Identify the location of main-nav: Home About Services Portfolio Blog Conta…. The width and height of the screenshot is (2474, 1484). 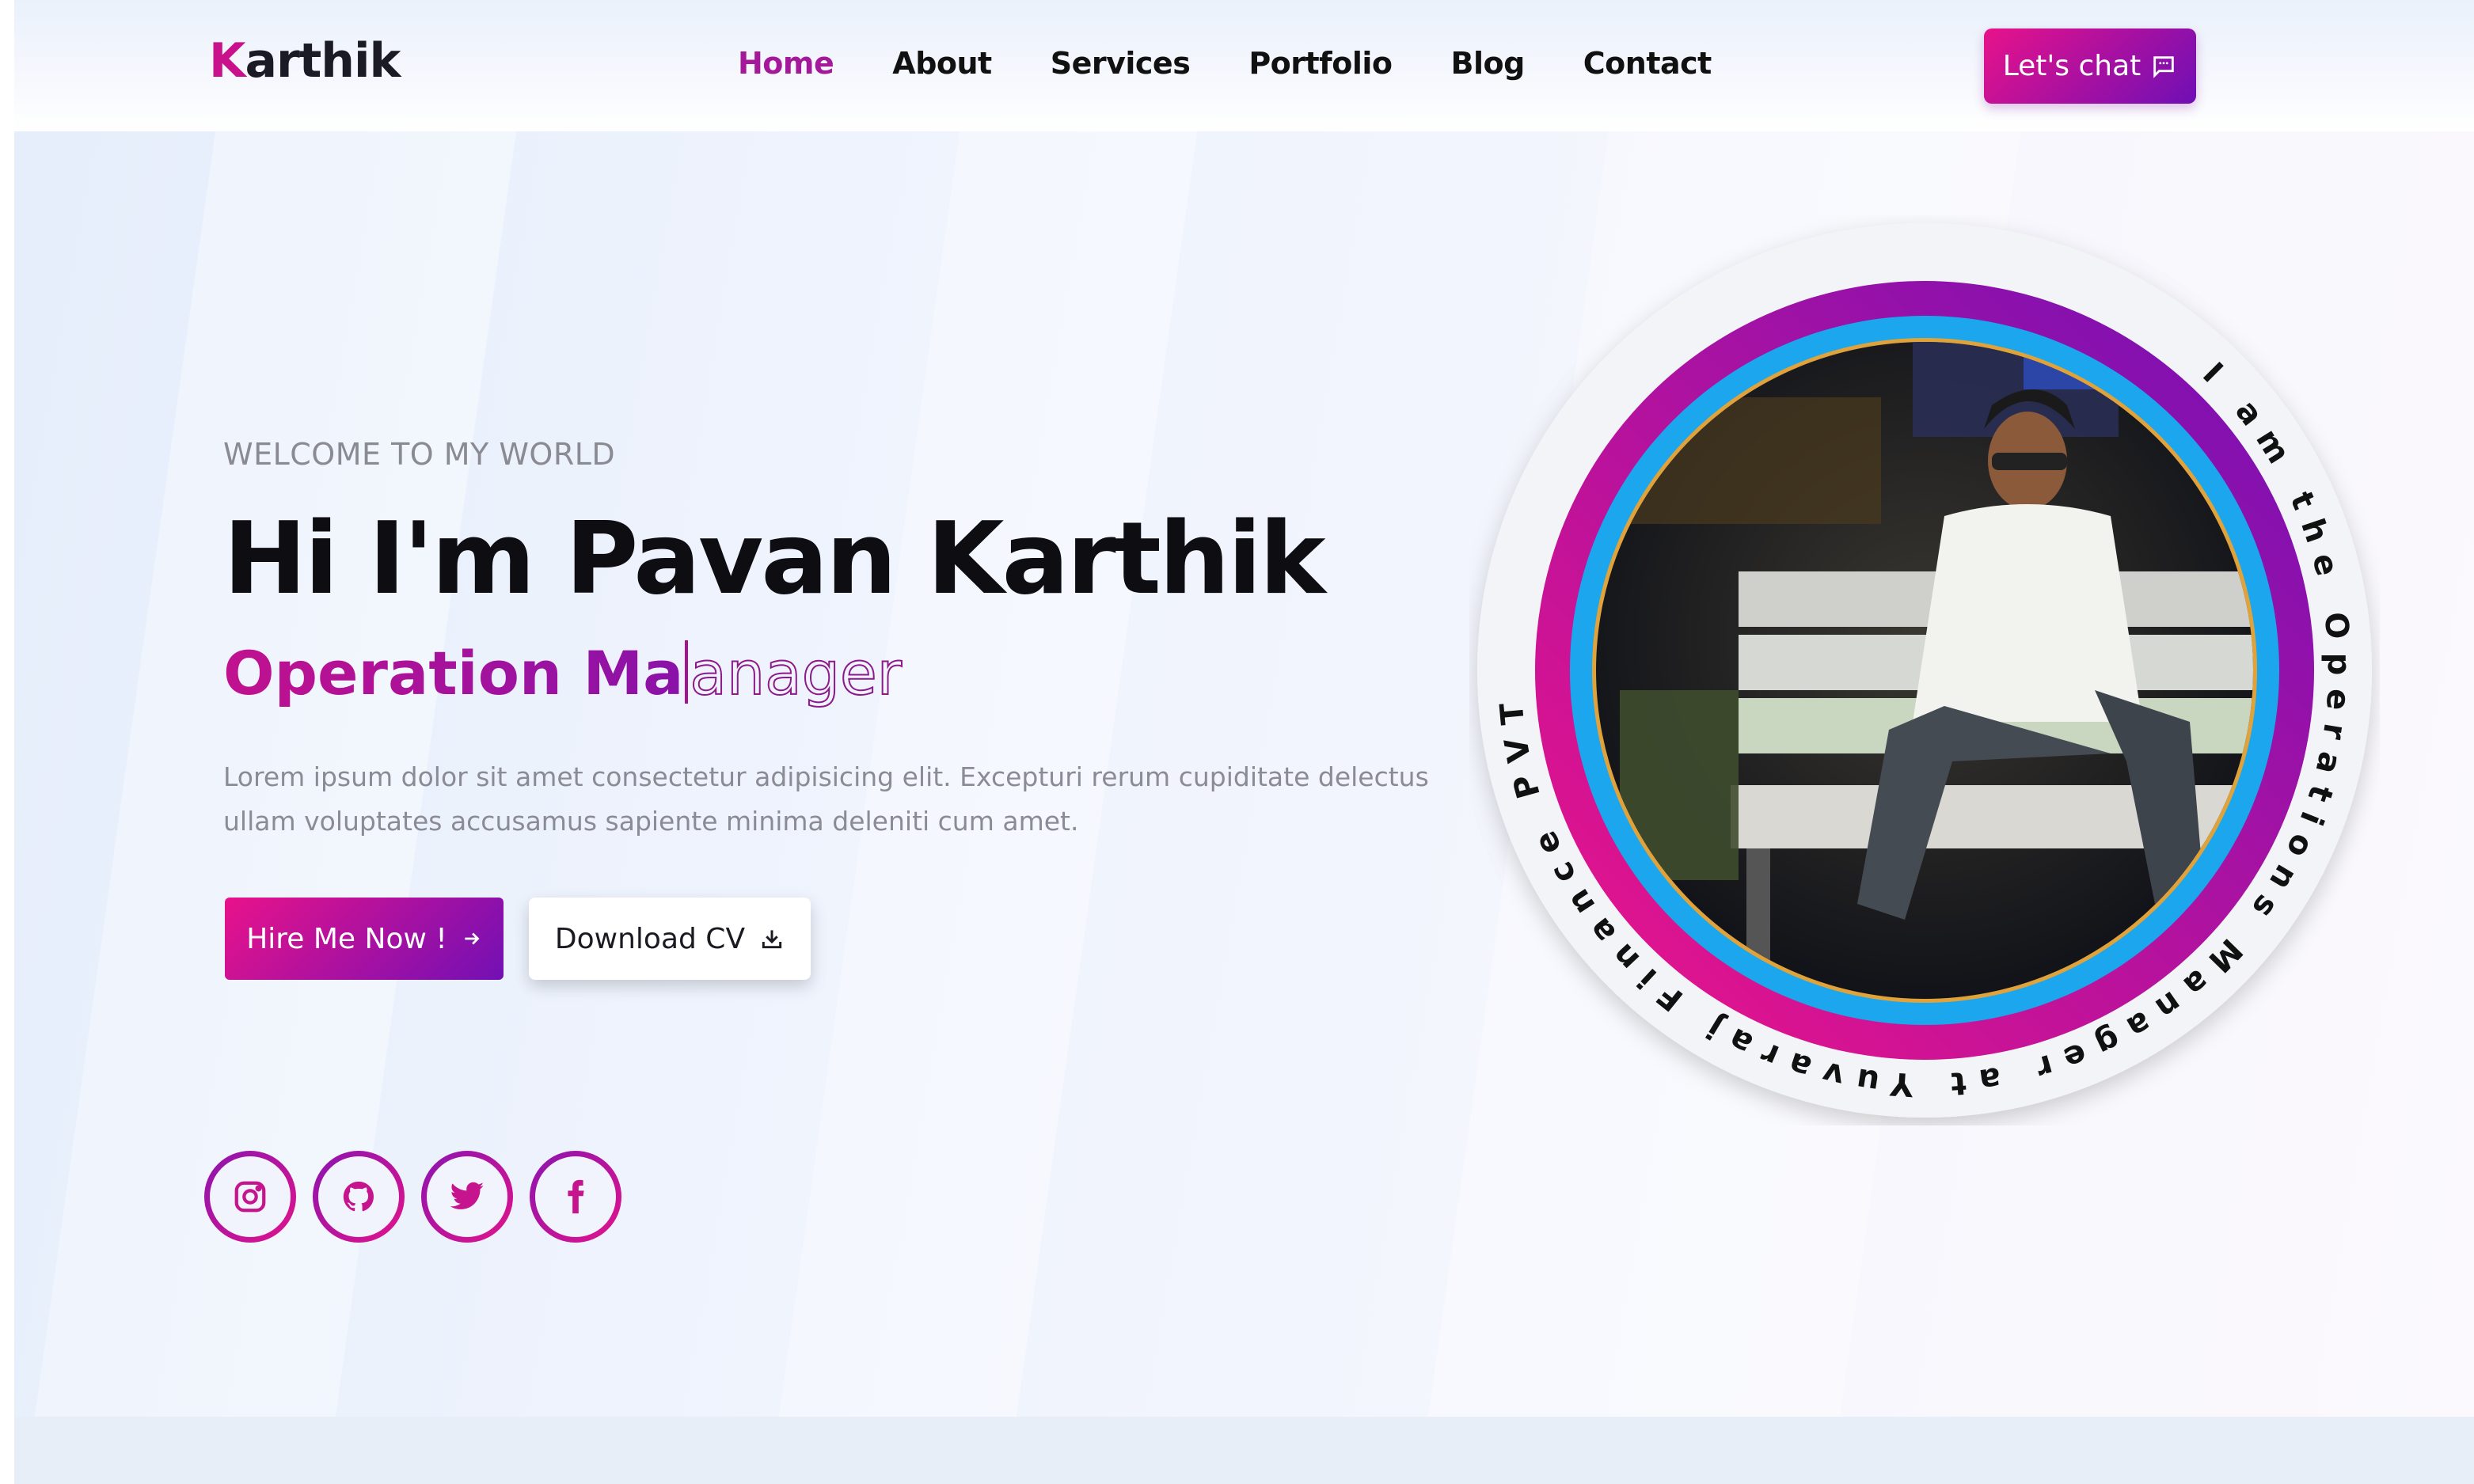
(1254, 63).